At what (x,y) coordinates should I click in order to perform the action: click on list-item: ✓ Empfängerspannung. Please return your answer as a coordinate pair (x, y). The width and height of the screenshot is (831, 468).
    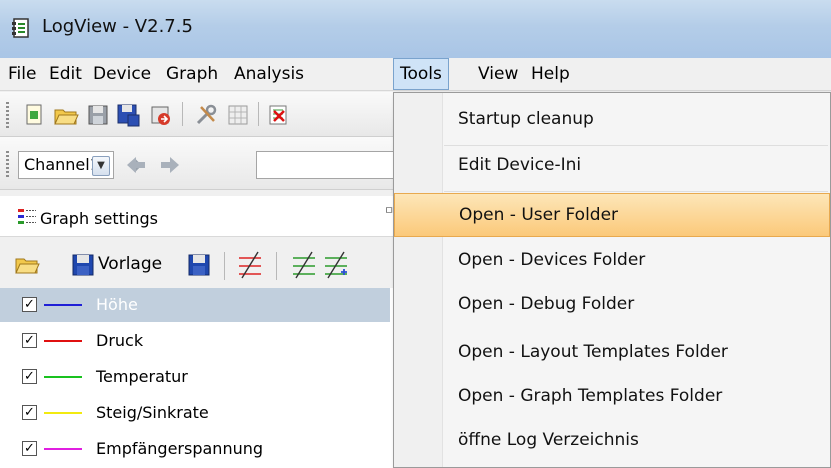
    Looking at the image, I should click on (195, 449).